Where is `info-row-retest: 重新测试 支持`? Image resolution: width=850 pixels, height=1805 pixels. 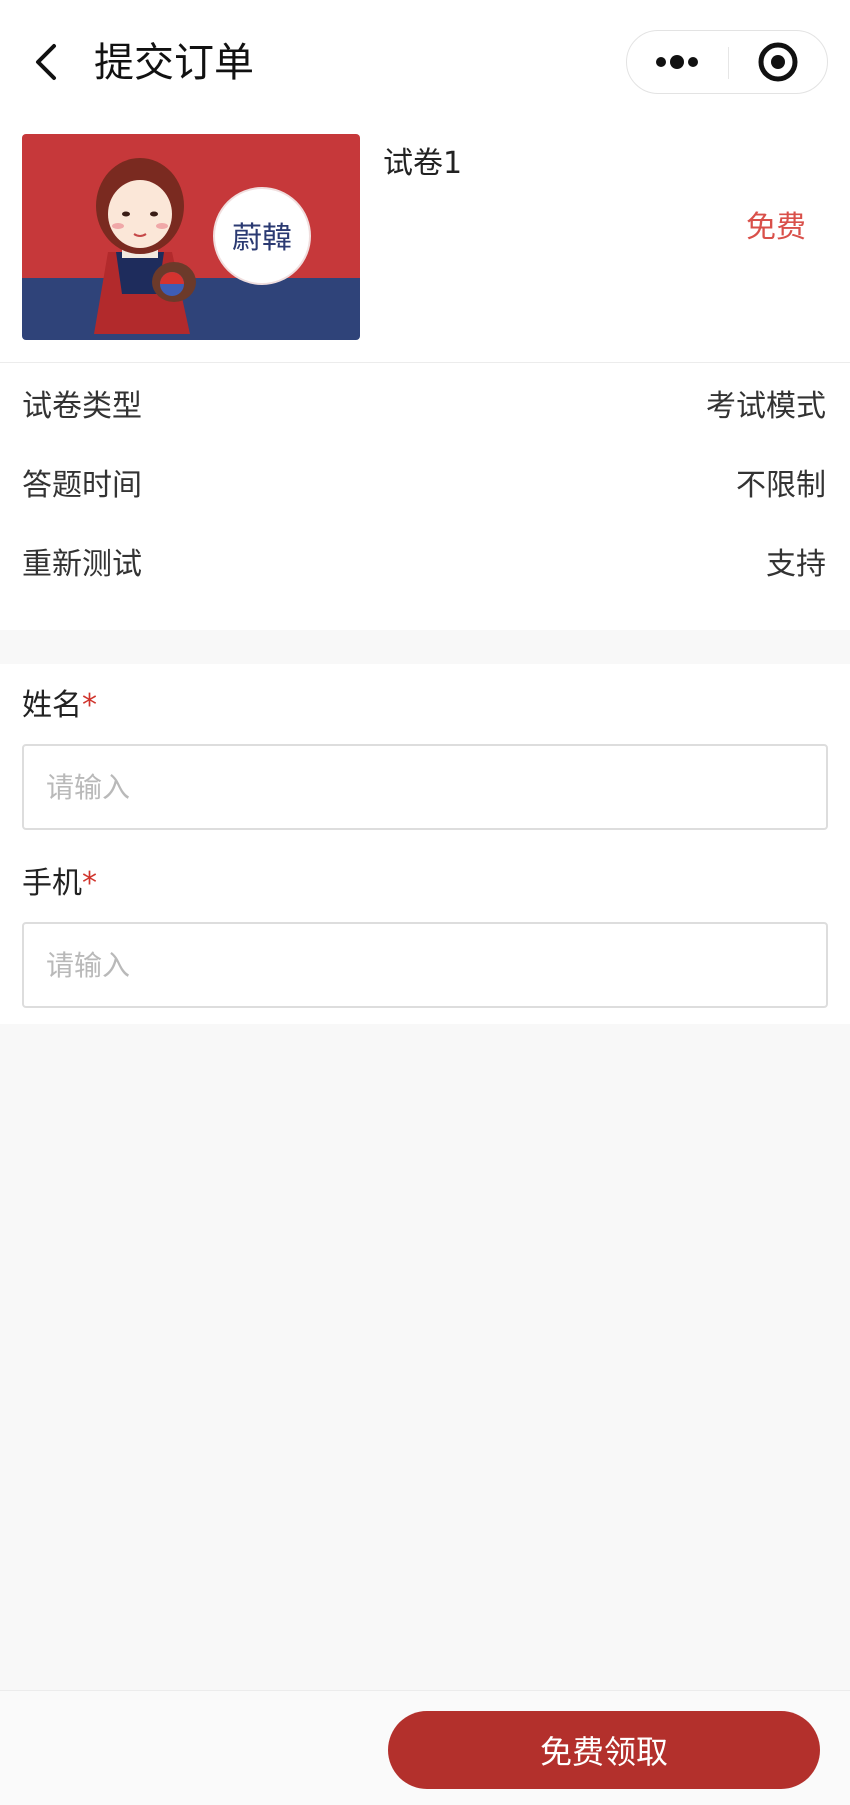
info-row-retest: 重新测试 支持 is located at coordinates (425, 565).